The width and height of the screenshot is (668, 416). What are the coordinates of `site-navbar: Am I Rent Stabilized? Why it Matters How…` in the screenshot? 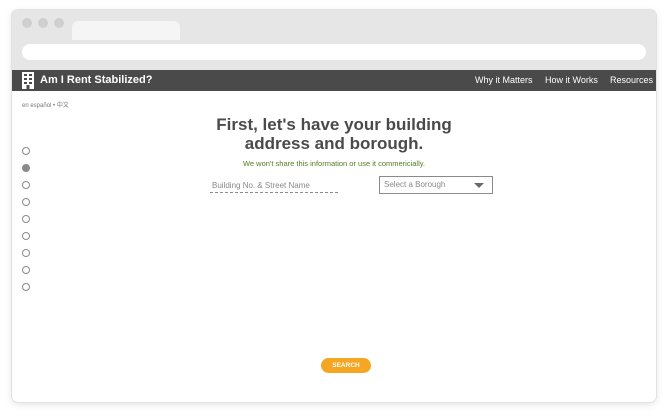 It's located at (334, 80).